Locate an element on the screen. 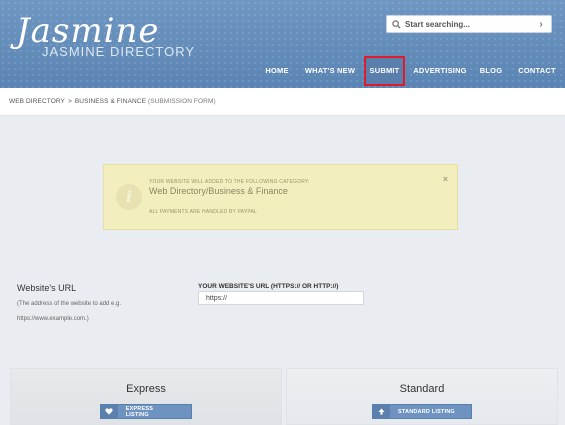 Image resolution: width=565 pixels, height=425 pixels. plan-express-title: Express is located at coordinates (146, 389).